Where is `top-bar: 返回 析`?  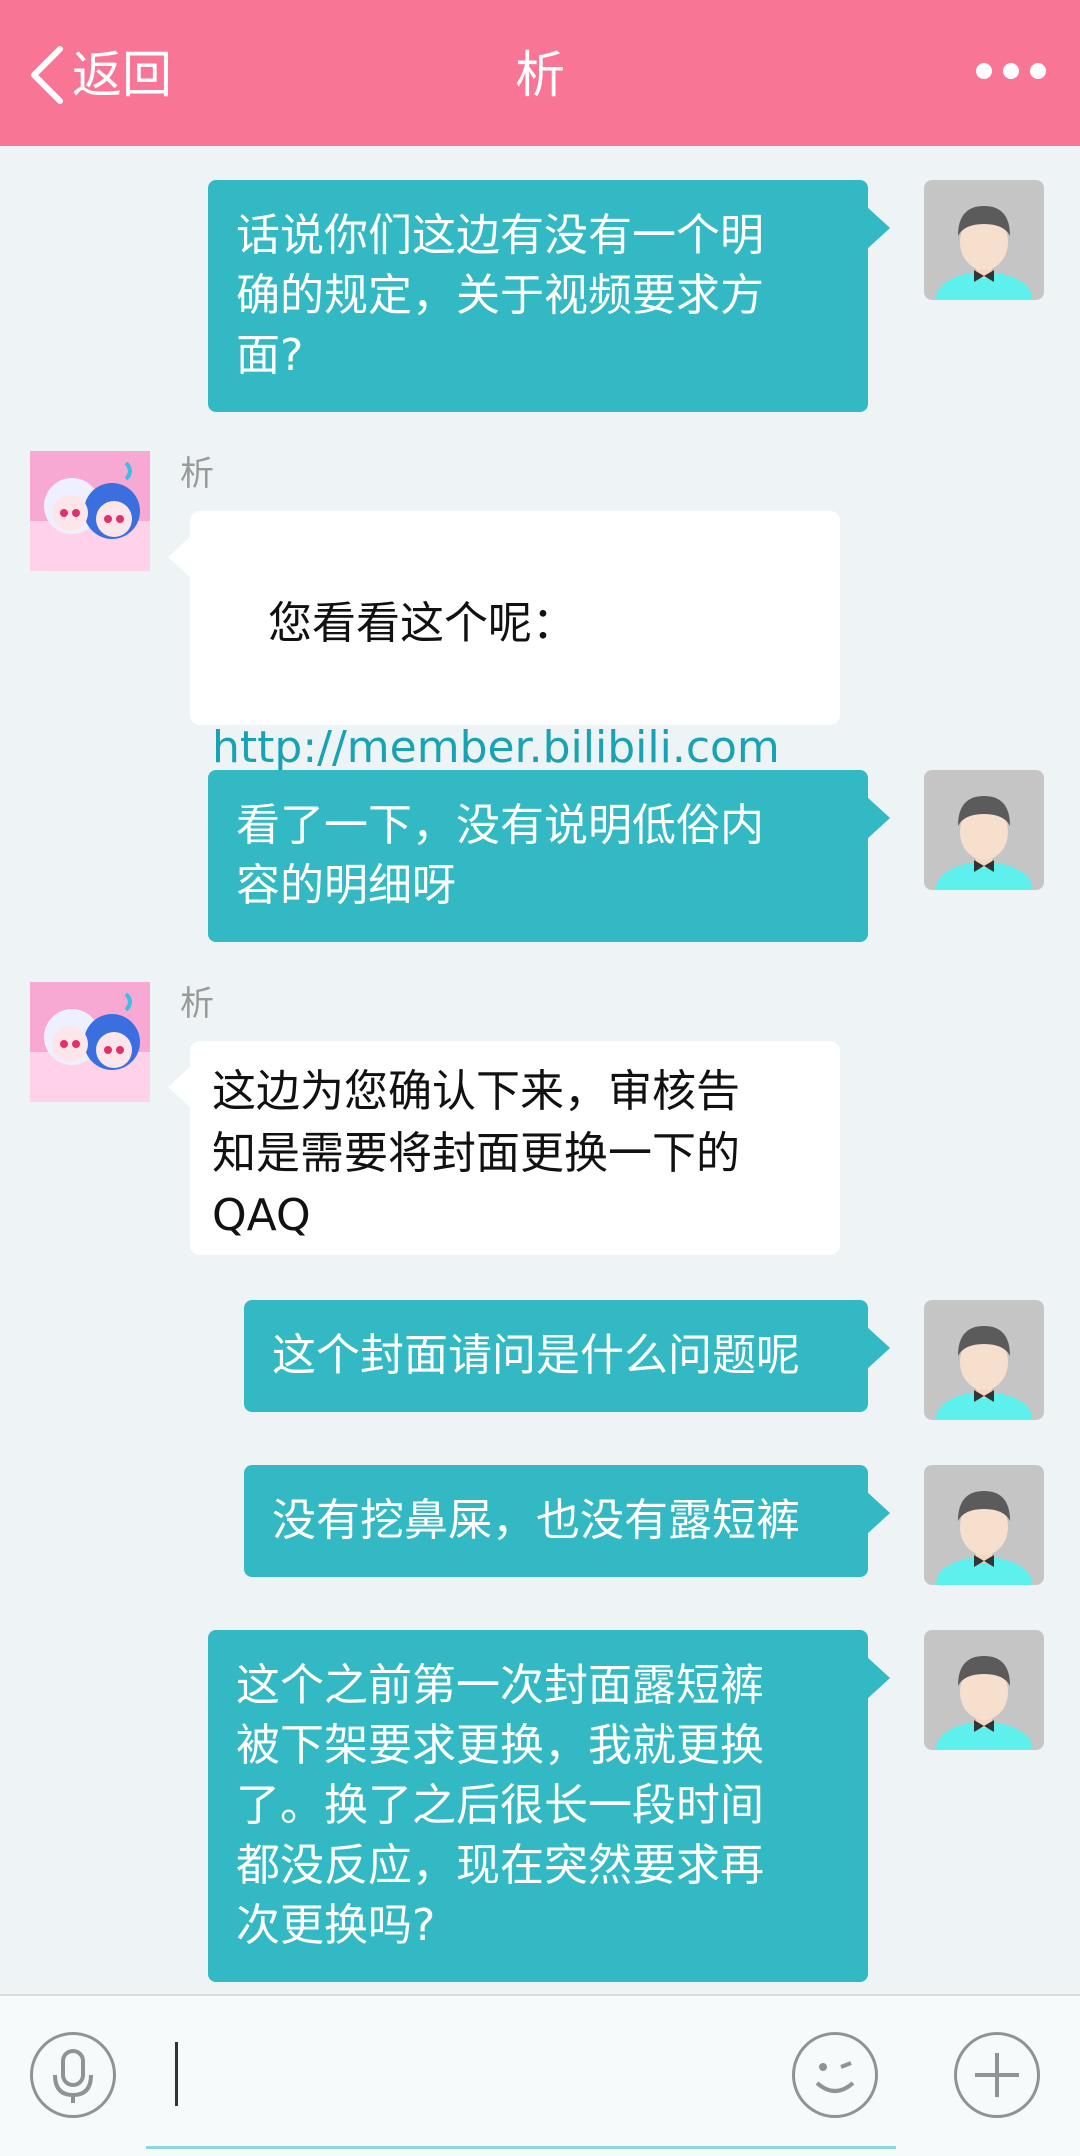 top-bar: 返回 析 is located at coordinates (540, 73).